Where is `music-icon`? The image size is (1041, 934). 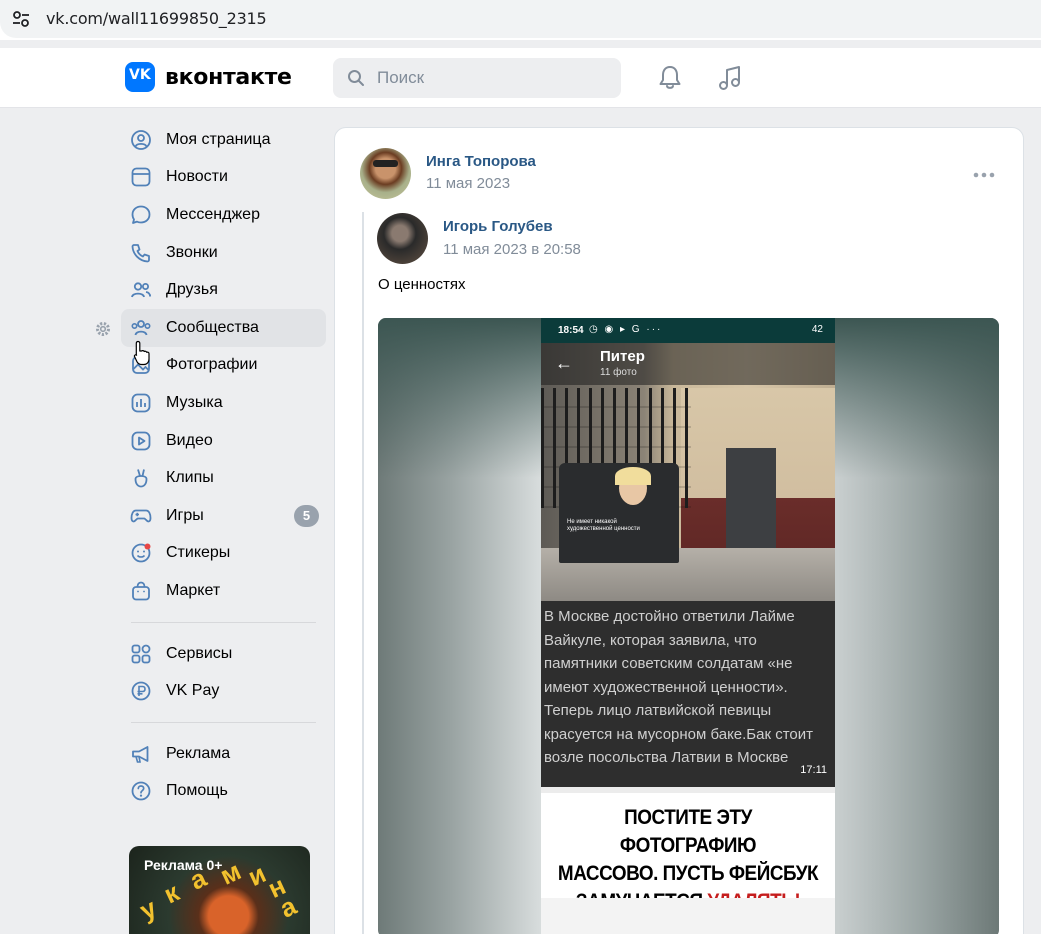 music-icon is located at coordinates (141, 403).